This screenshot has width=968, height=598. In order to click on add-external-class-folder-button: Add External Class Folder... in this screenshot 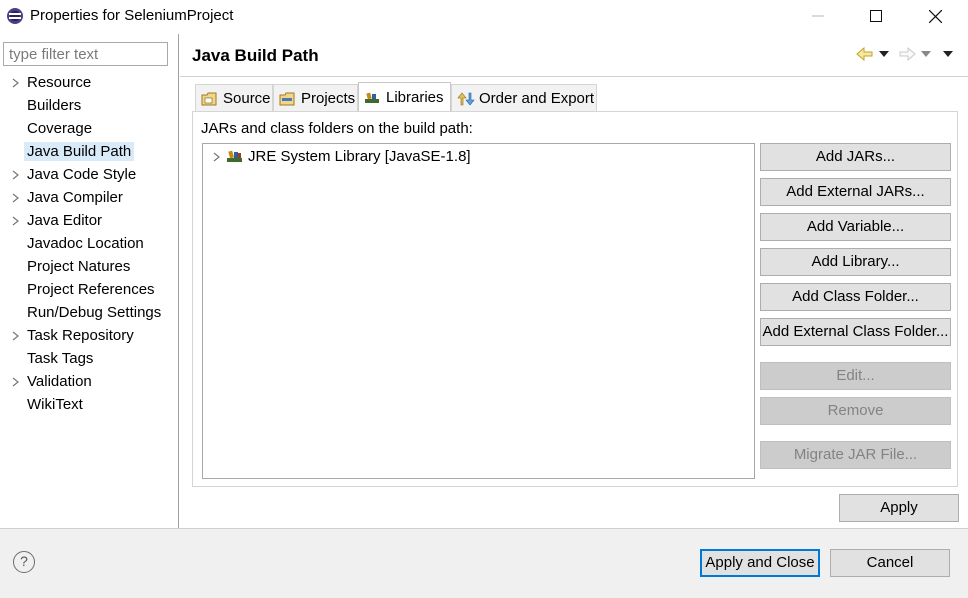, I will do `click(855, 332)`.